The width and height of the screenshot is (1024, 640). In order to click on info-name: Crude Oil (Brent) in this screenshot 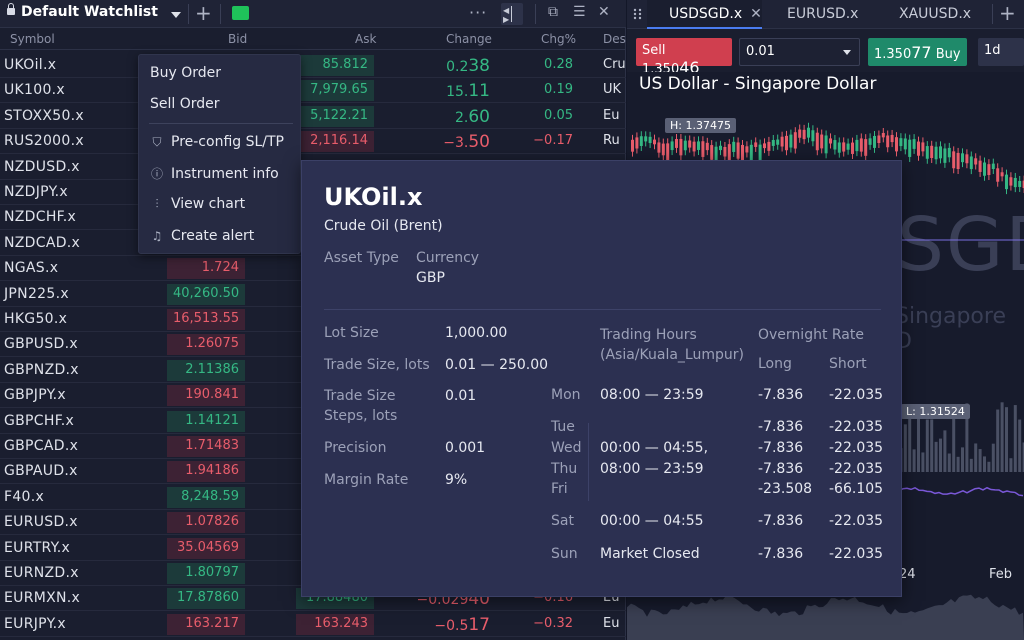, I will do `click(383, 226)`.